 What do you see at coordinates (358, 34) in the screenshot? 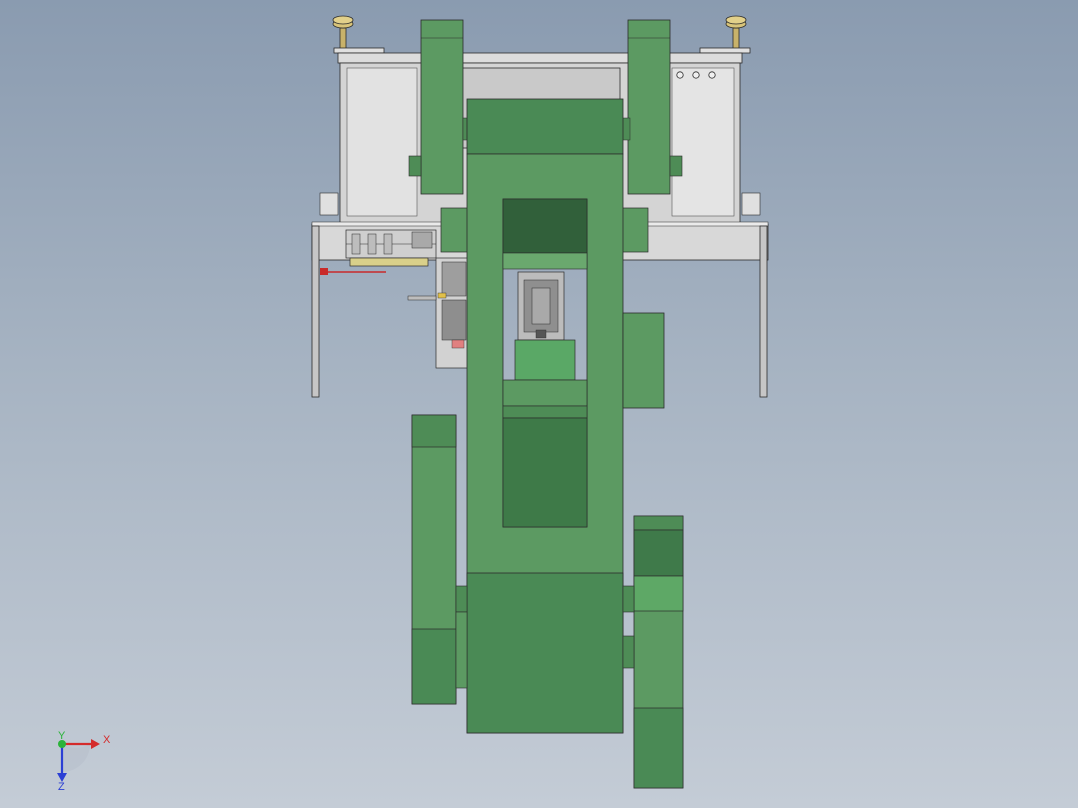
I see `leveling-foot-left` at bounding box center [358, 34].